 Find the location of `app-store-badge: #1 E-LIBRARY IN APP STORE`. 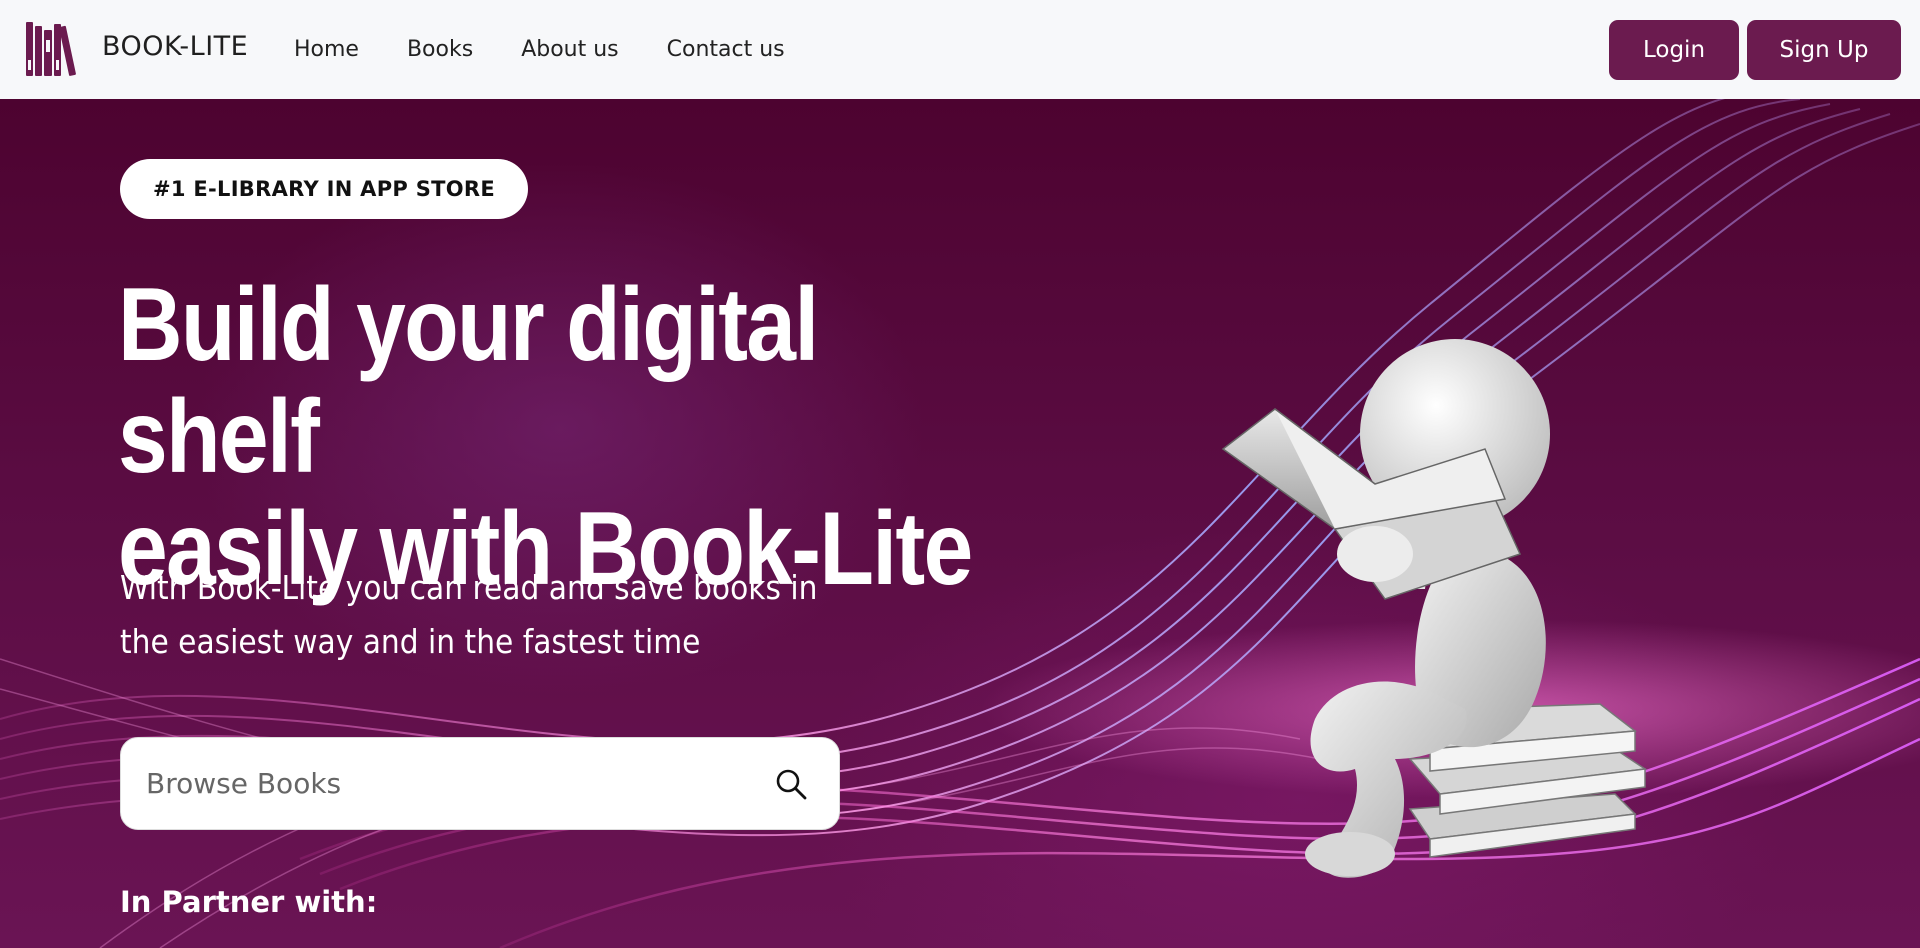

app-store-badge: #1 E-LIBRARY IN APP STORE is located at coordinates (324, 189).